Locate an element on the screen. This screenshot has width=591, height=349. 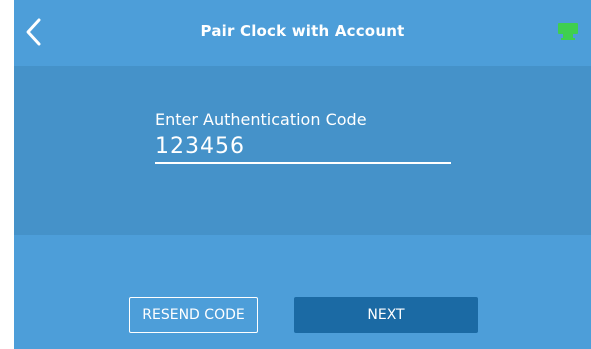
network-connected-icon is located at coordinates (568, 32).